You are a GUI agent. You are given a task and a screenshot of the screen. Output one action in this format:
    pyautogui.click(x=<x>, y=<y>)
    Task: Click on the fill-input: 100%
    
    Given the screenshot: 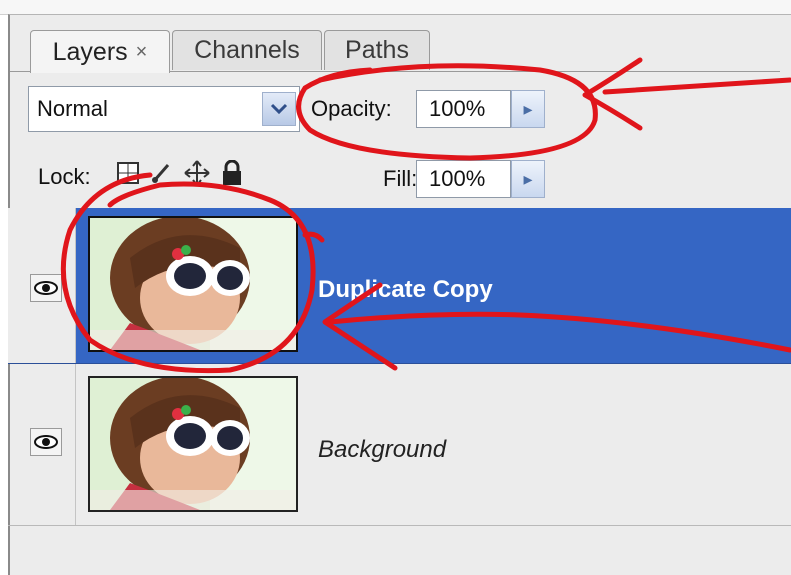 What is the action you would take?
    pyautogui.click(x=463, y=179)
    